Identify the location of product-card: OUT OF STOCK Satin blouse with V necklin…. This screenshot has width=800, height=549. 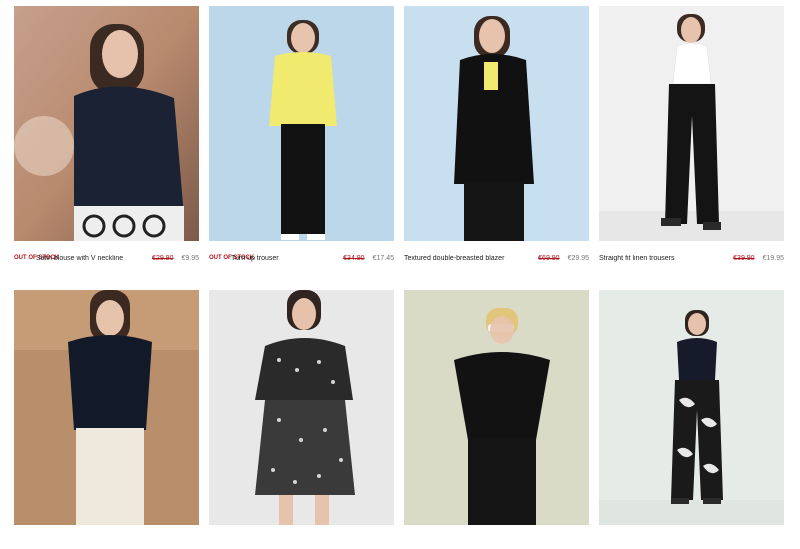
(106, 135).